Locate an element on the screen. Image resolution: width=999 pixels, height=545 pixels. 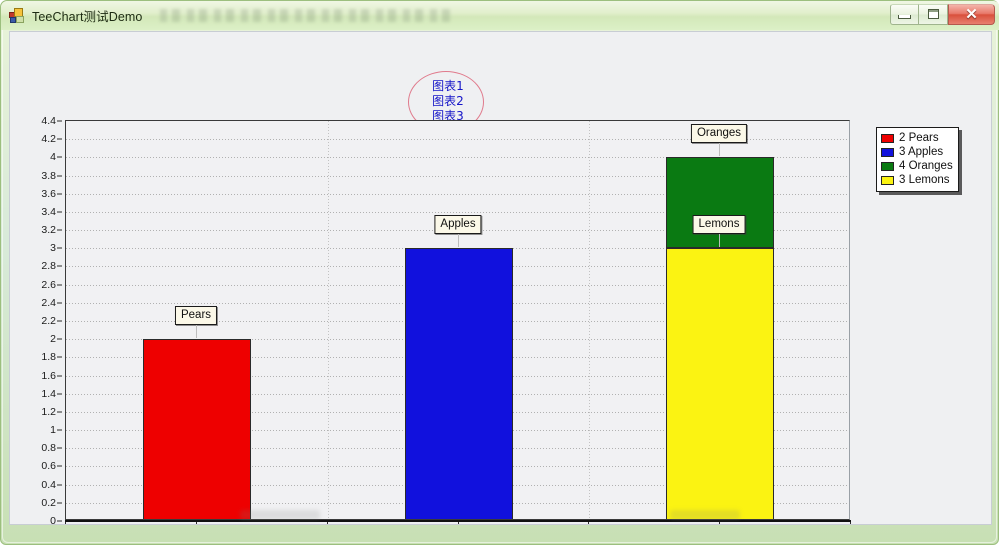
app-chart-icon is located at coordinates (17, 15).